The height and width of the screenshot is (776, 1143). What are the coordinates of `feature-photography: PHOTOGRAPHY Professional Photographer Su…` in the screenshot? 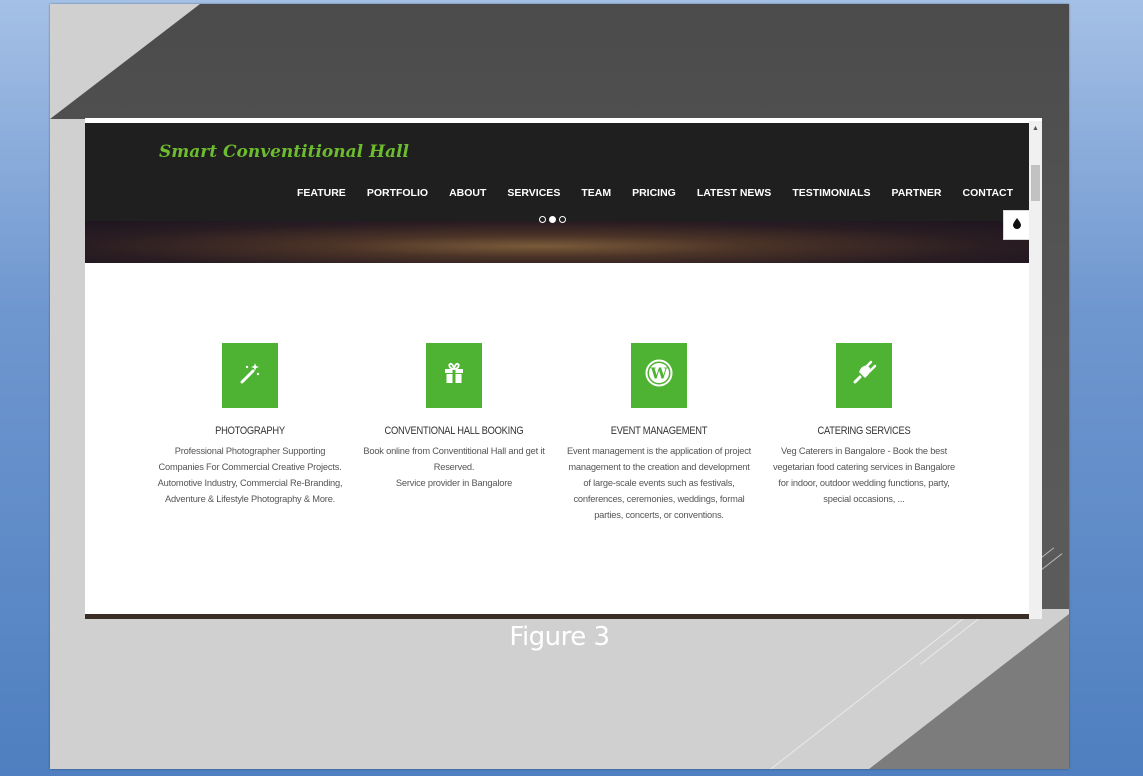 It's located at (250, 425).